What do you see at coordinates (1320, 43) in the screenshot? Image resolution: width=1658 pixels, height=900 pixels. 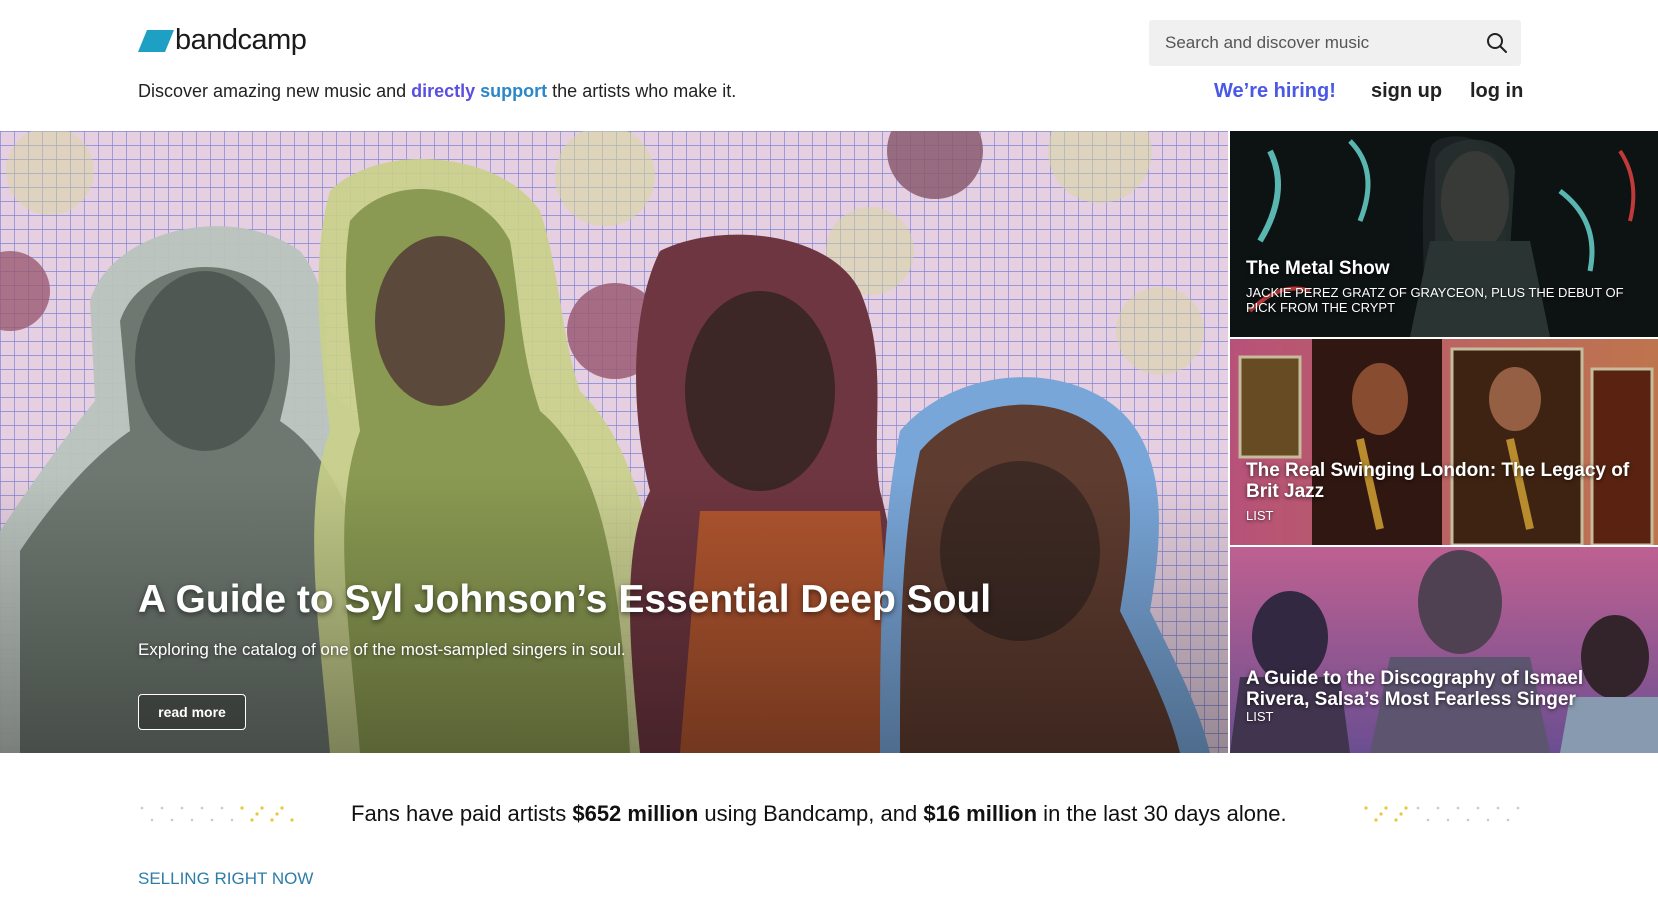 I see `search-input` at bounding box center [1320, 43].